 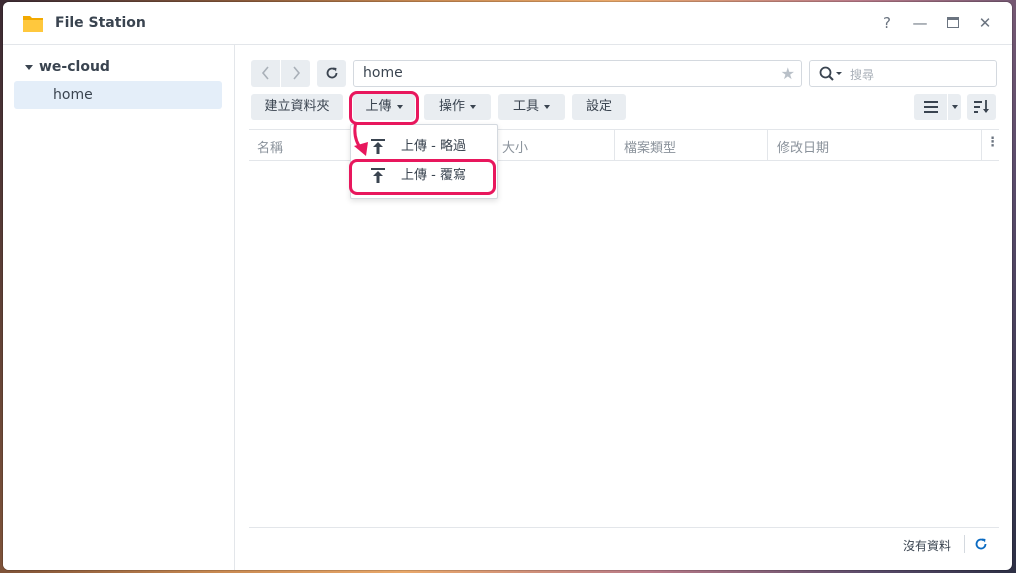 What do you see at coordinates (297, 107) in the screenshot?
I see `create-folder-button: 建立資料夾` at bounding box center [297, 107].